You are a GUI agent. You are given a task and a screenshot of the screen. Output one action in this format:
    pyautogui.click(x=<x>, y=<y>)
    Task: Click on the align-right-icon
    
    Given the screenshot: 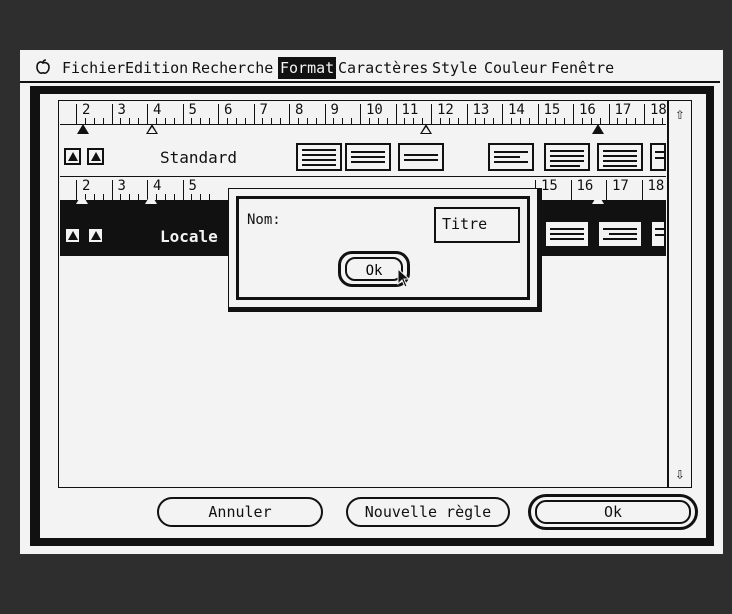 What is the action you would take?
    pyautogui.click(x=620, y=234)
    